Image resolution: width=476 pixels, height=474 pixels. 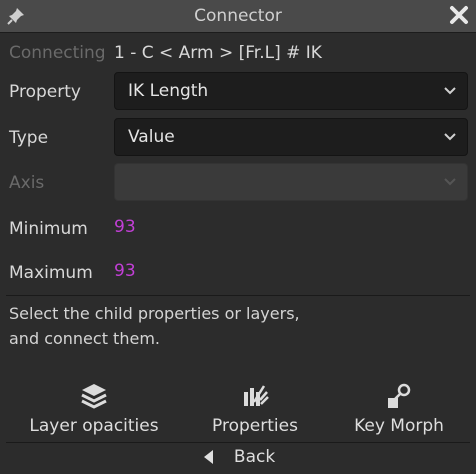 What do you see at coordinates (291, 182) in the screenshot?
I see `axis-select` at bounding box center [291, 182].